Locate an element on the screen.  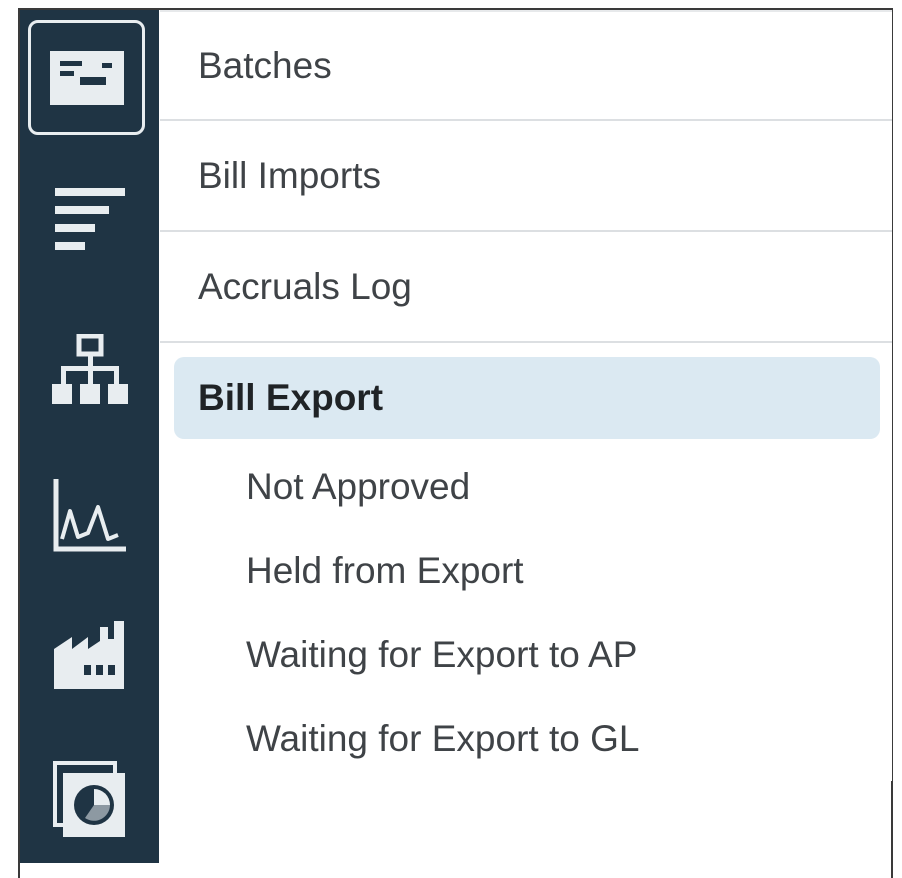
filter-lines-icon is located at coordinates (89, 219).